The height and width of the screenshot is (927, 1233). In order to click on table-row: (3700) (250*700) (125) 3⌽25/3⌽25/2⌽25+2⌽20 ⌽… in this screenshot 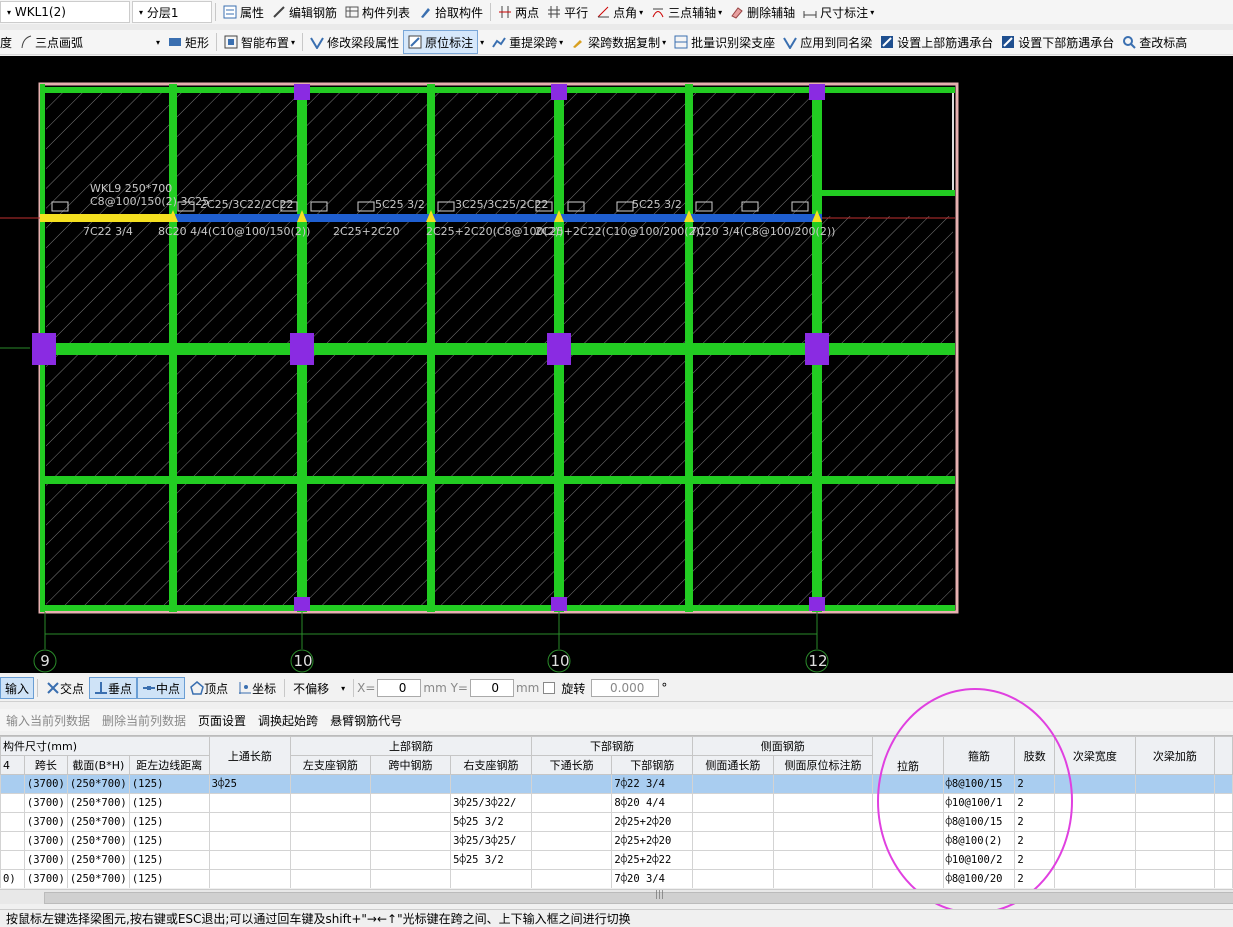, I will do `click(616, 841)`.